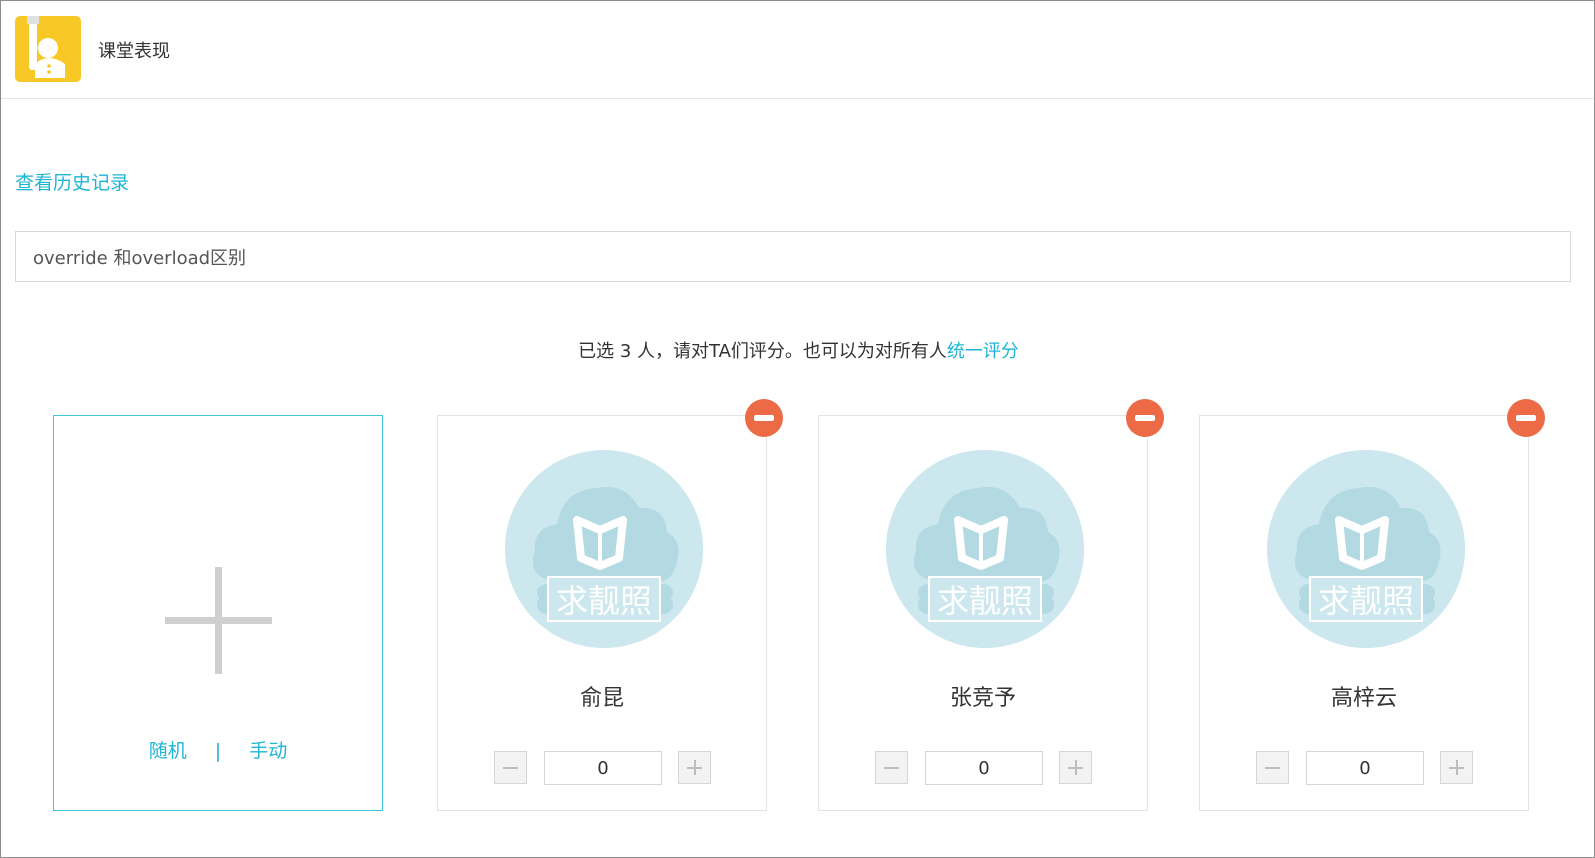 This screenshot has height=858, width=1595. I want to click on app-title: 课堂表现, so click(134, 51).